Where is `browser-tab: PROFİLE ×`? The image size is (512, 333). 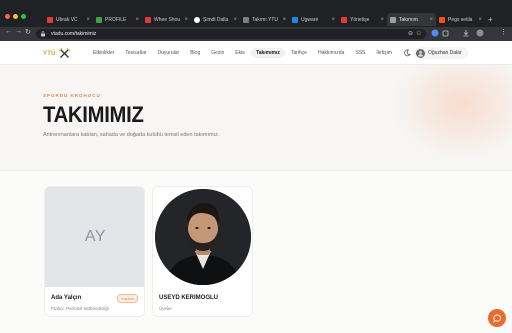 browser-tab: PROFİLE × is located at coordinates (117, 19).